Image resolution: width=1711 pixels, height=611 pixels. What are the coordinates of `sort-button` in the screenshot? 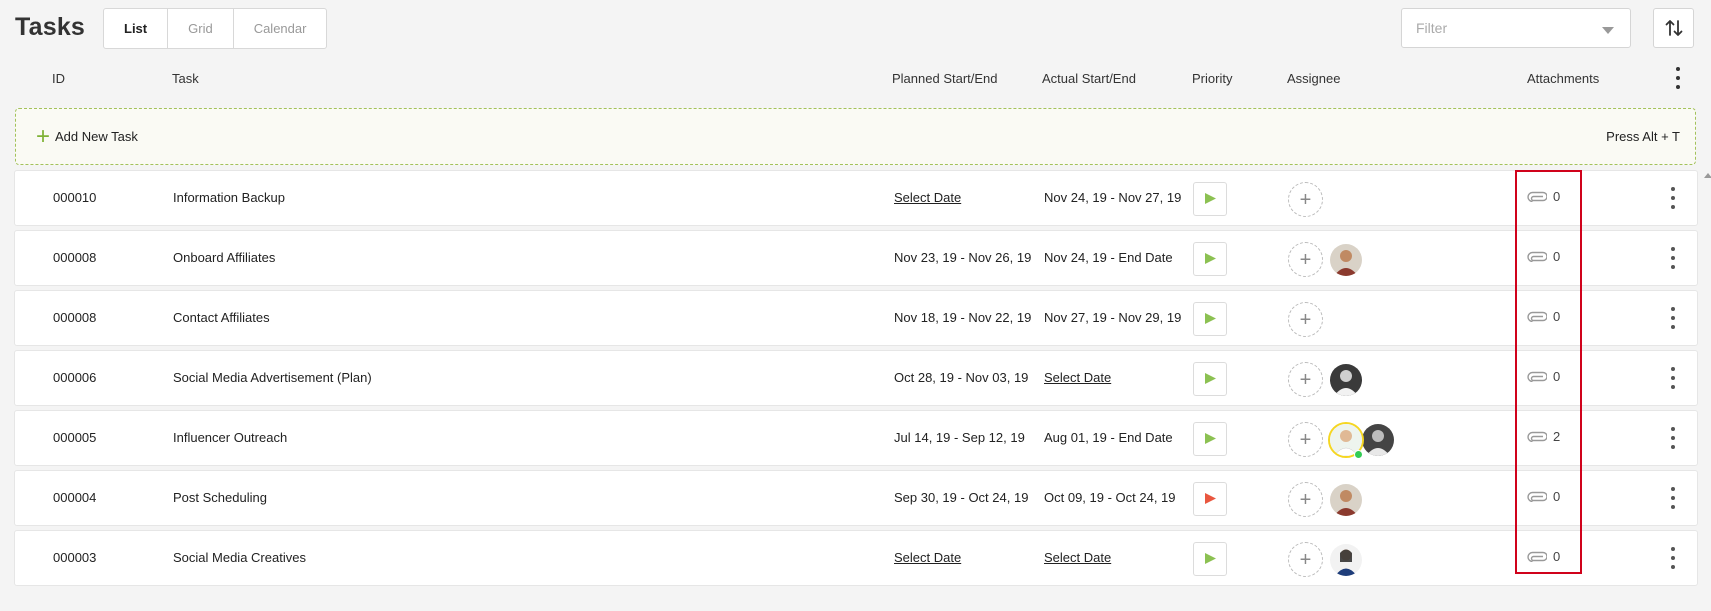 It's located at (1673, 28).